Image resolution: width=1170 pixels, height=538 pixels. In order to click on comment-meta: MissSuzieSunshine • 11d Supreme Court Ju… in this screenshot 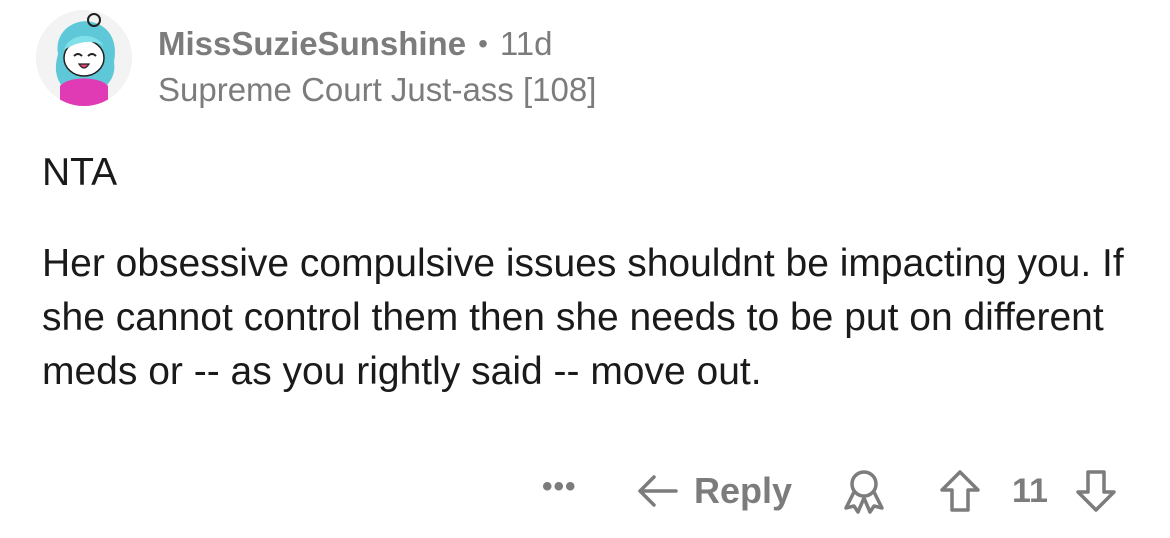, I will do `click(377, 67)`.